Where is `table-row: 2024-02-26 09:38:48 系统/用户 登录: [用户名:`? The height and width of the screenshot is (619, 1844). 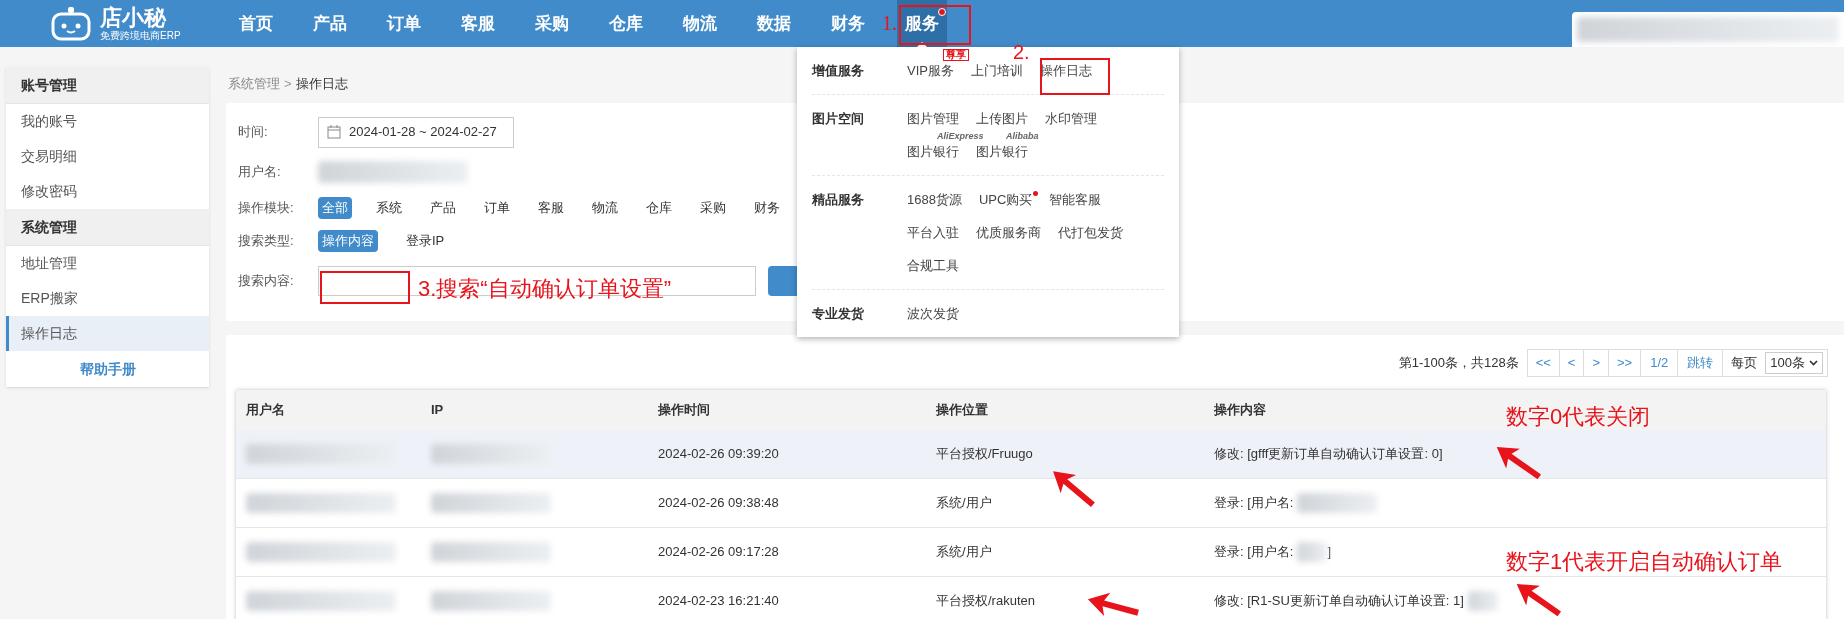
table-row: 2024-02-26 09:38:48 系统/用户 登录: [用户名: is located at coordinates (1031, 503).